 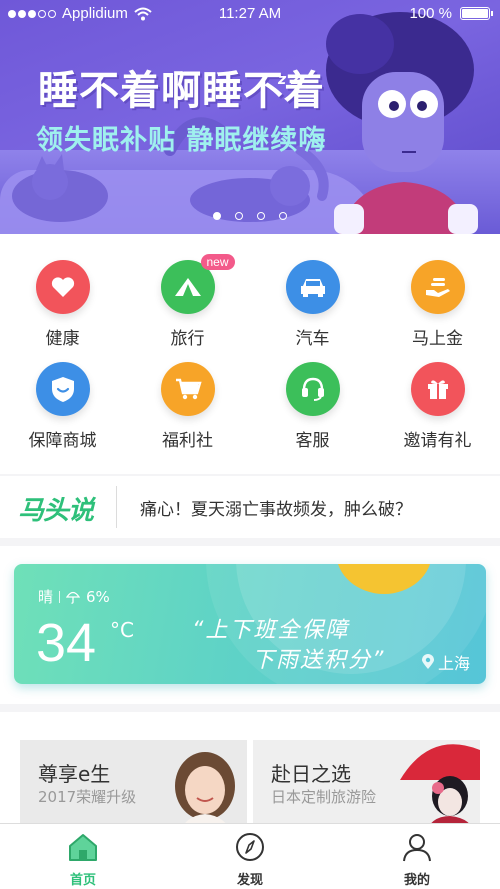 I want to click on promo-card-health-plan: 尊享e生 2017荣耀升级, so click(x=133, y=788).